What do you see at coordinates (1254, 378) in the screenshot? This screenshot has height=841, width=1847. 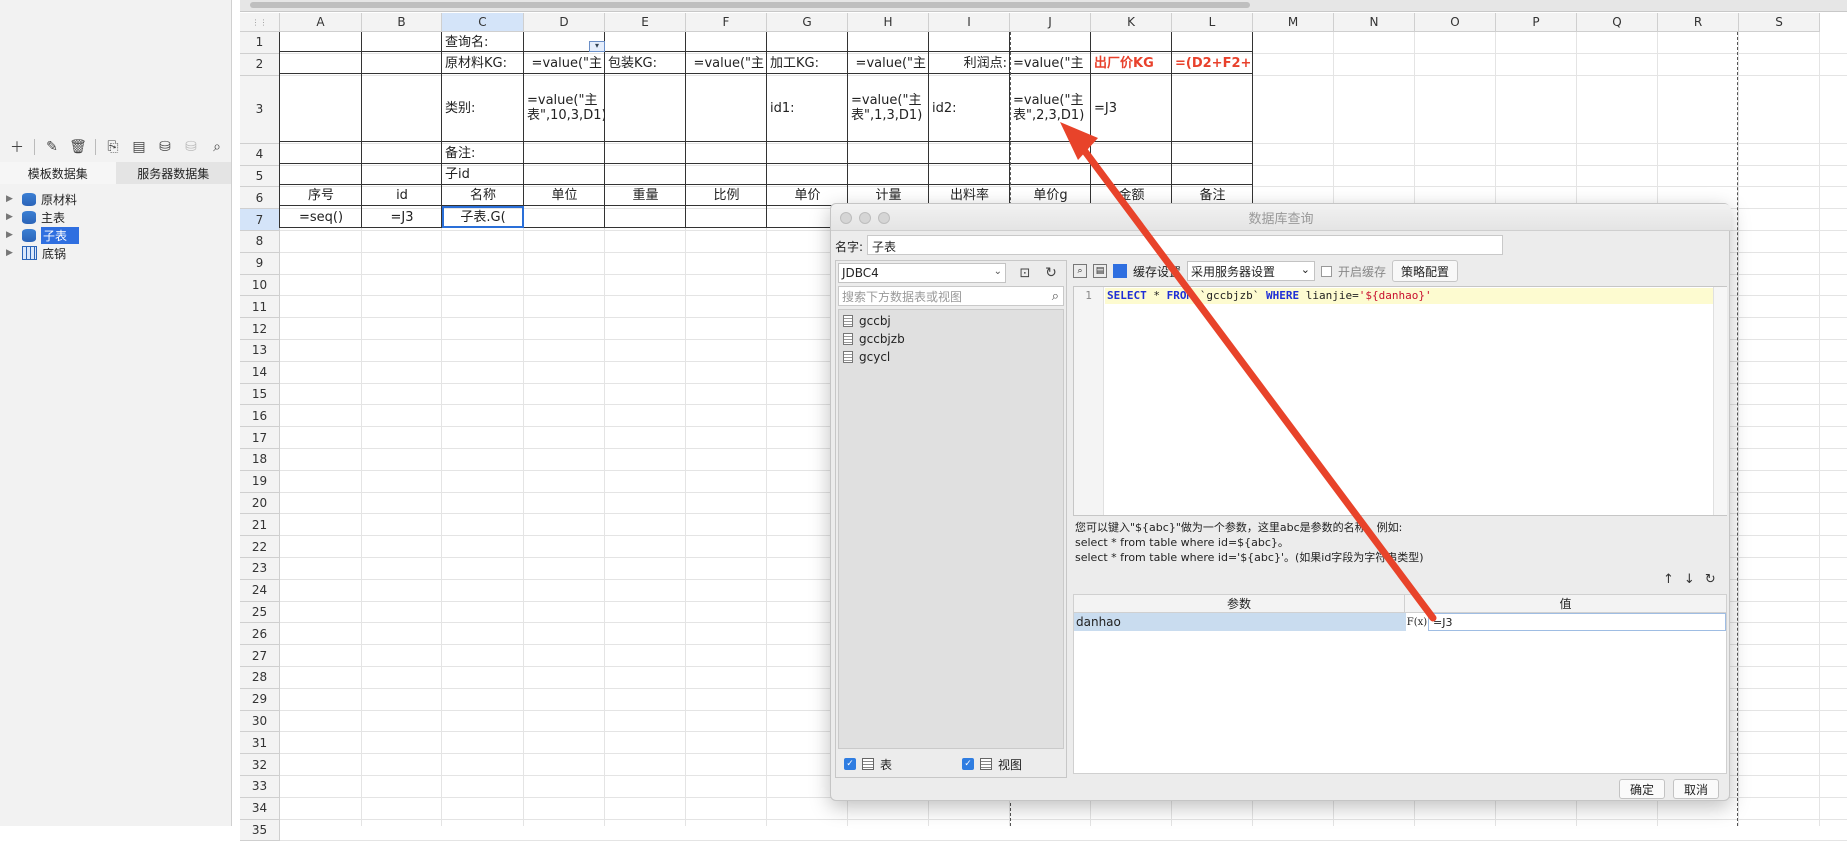 I see `arrow-shaft` at bounding box center [1254, 378].